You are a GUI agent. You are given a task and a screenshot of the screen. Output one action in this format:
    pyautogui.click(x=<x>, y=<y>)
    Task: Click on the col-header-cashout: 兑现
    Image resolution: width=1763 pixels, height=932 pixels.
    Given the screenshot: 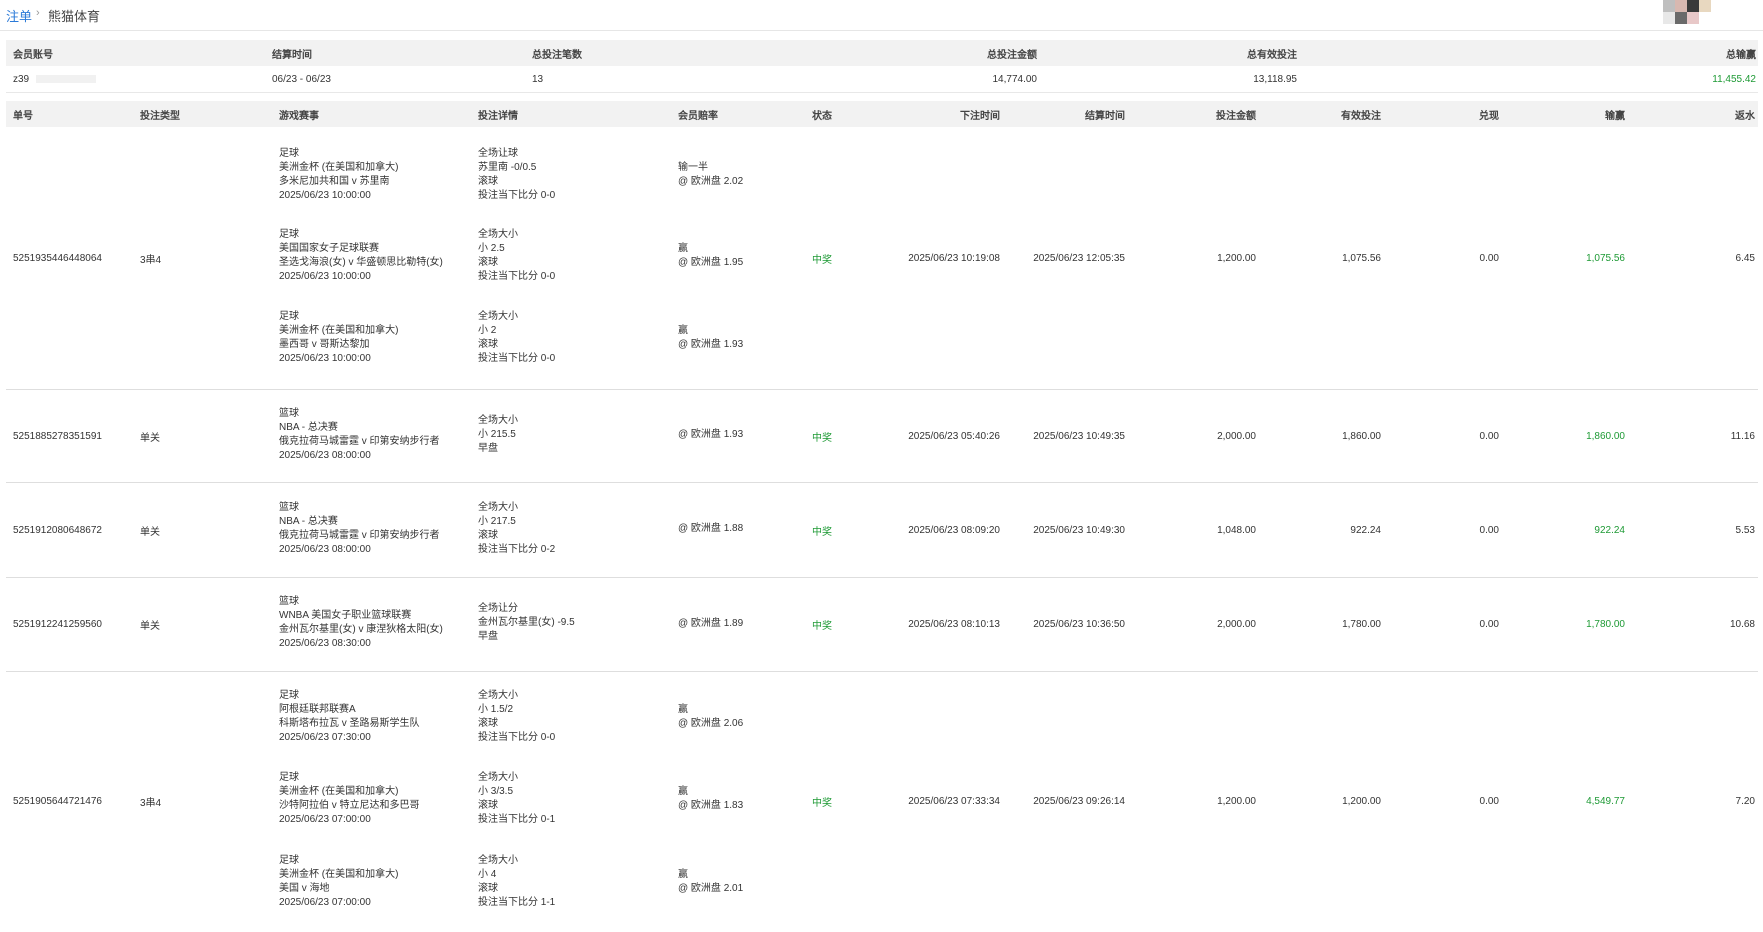 What is the action you would take?
    pyautogui.click(x=1489, y=116)
    